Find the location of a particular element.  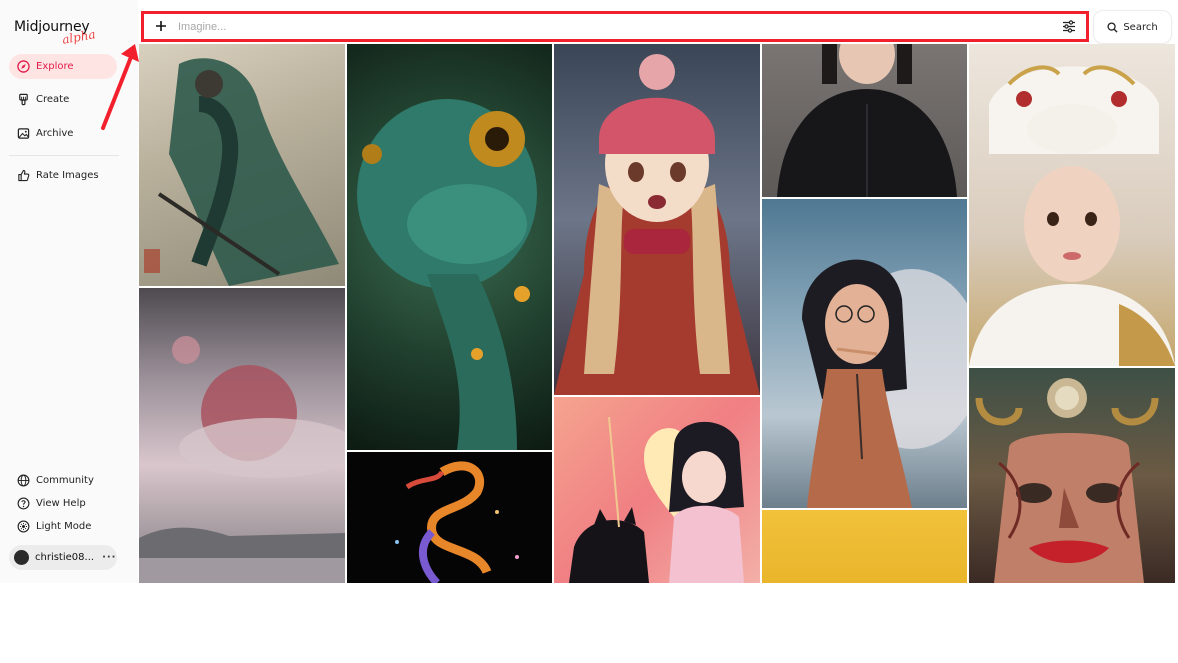

search-button: Search is located at coordinates (1132, 27).